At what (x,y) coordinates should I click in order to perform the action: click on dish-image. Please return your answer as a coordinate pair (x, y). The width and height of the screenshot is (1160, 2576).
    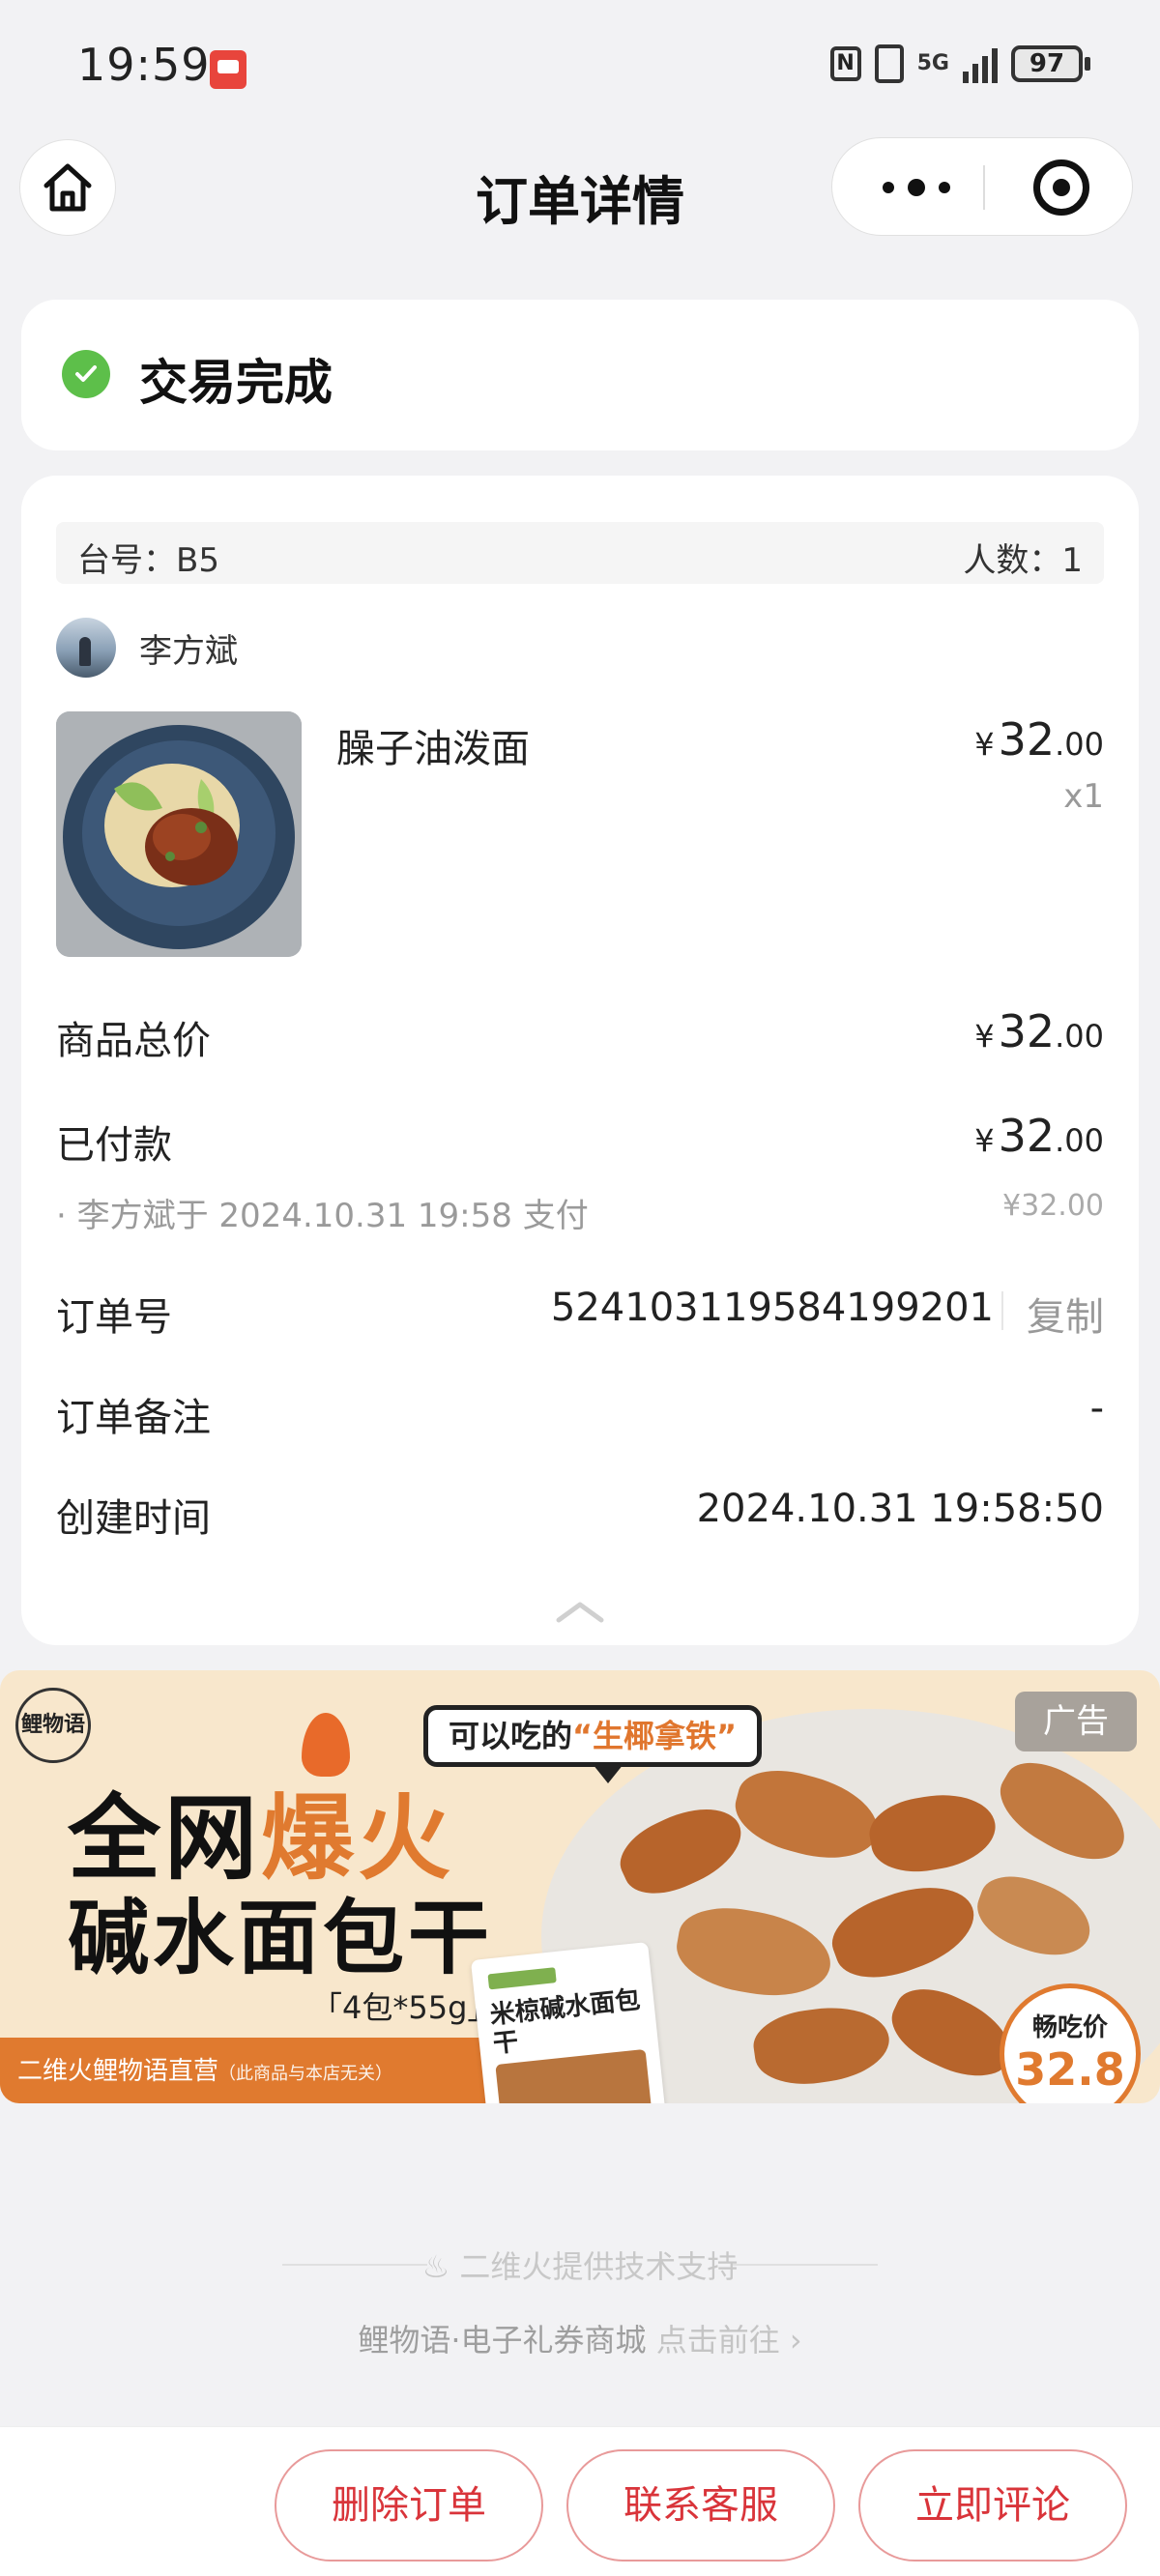
    Looking at the image, I should click on (179, 834).